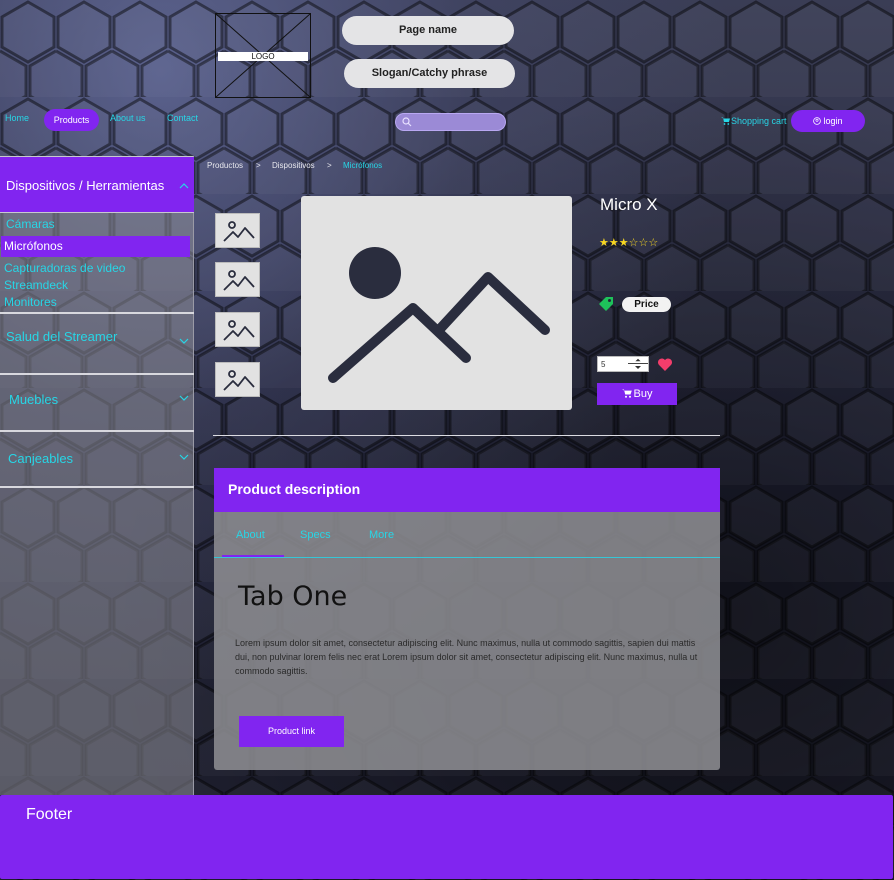  Describe the element at coordinates (293, 596) in the screenshot. I see `tab-heading: Tab One` at that location.